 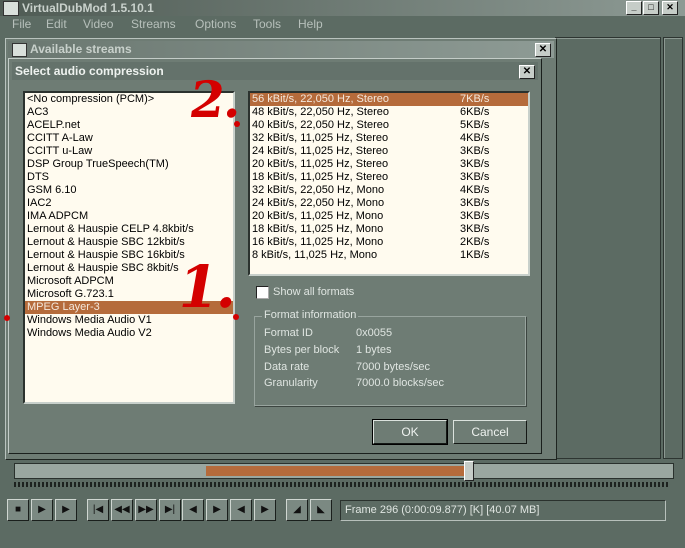 What do you see at coordinates (88, 8) in the screenshot?
I see `main-window-title: VirtualDubMod 1.5.10.1` at bounding box center [88, 8].